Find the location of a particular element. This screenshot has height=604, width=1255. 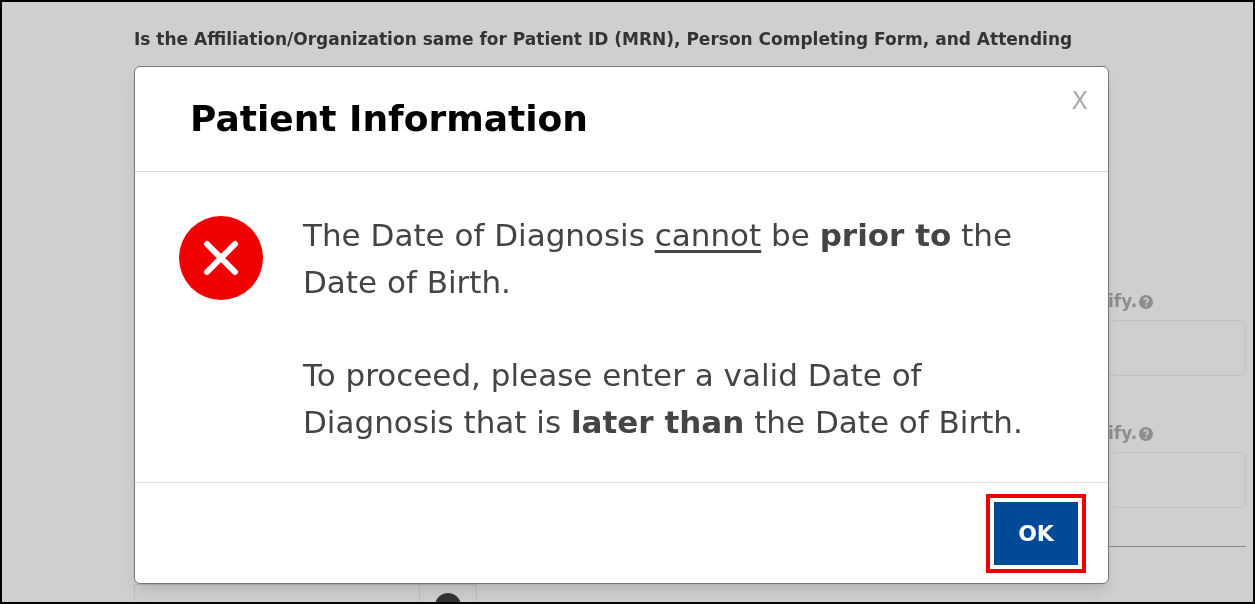

message-text: The Date of Diagnosis cannot be prior to the Date of Birth. is located at coordinates (658, 259).